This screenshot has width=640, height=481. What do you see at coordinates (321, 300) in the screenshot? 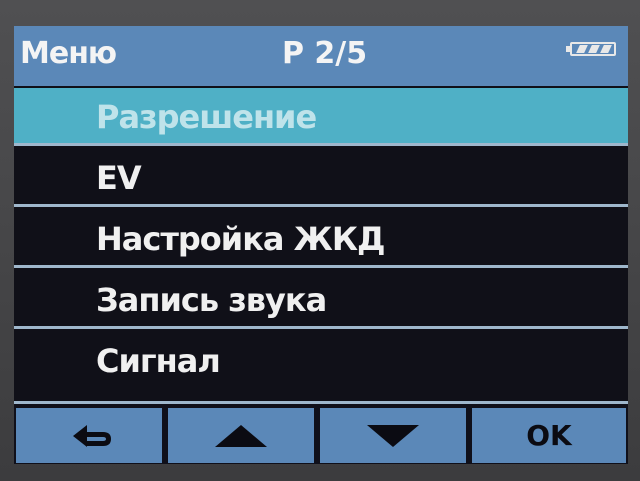
I see `menu-item-audio-recording: Запись звука` at bounding box center [321, 300].